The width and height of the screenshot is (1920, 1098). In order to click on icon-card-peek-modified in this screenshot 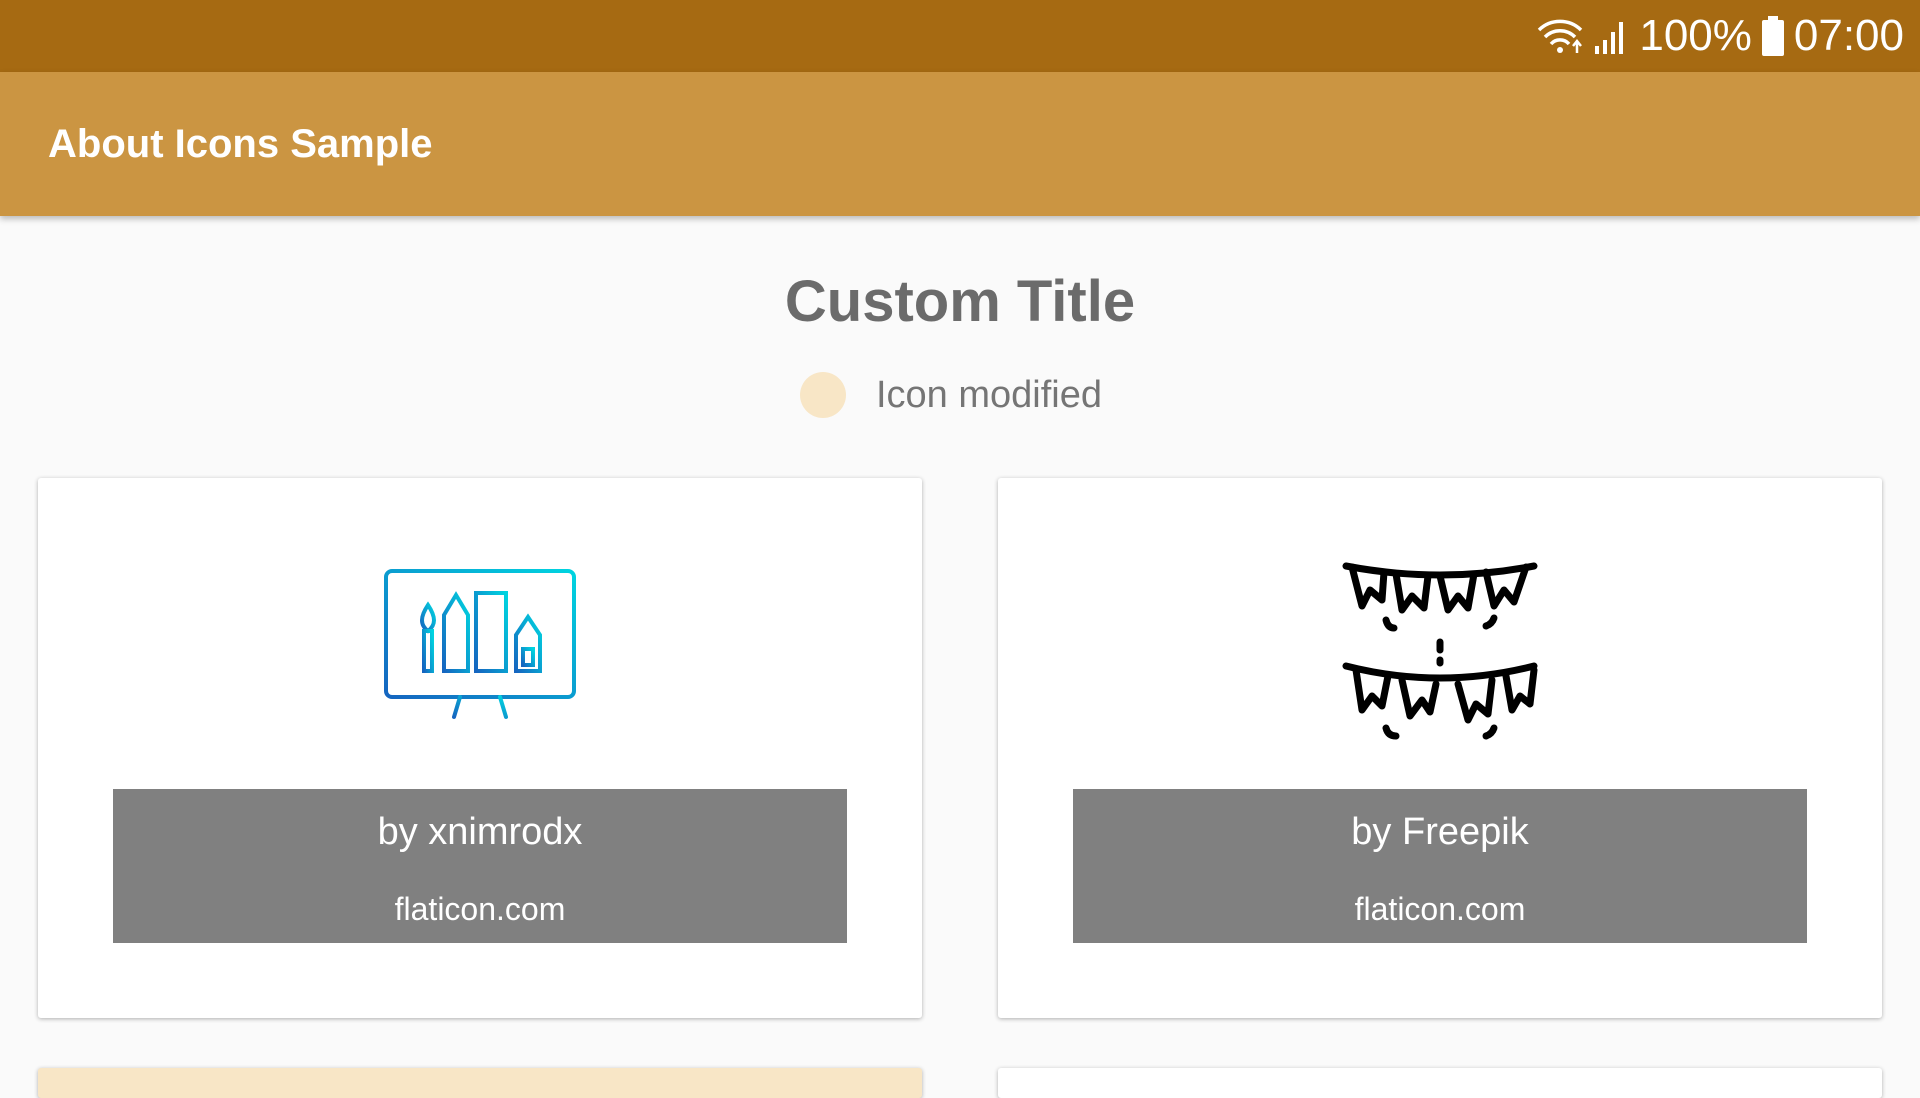, I will do `click(480, 1083)`.